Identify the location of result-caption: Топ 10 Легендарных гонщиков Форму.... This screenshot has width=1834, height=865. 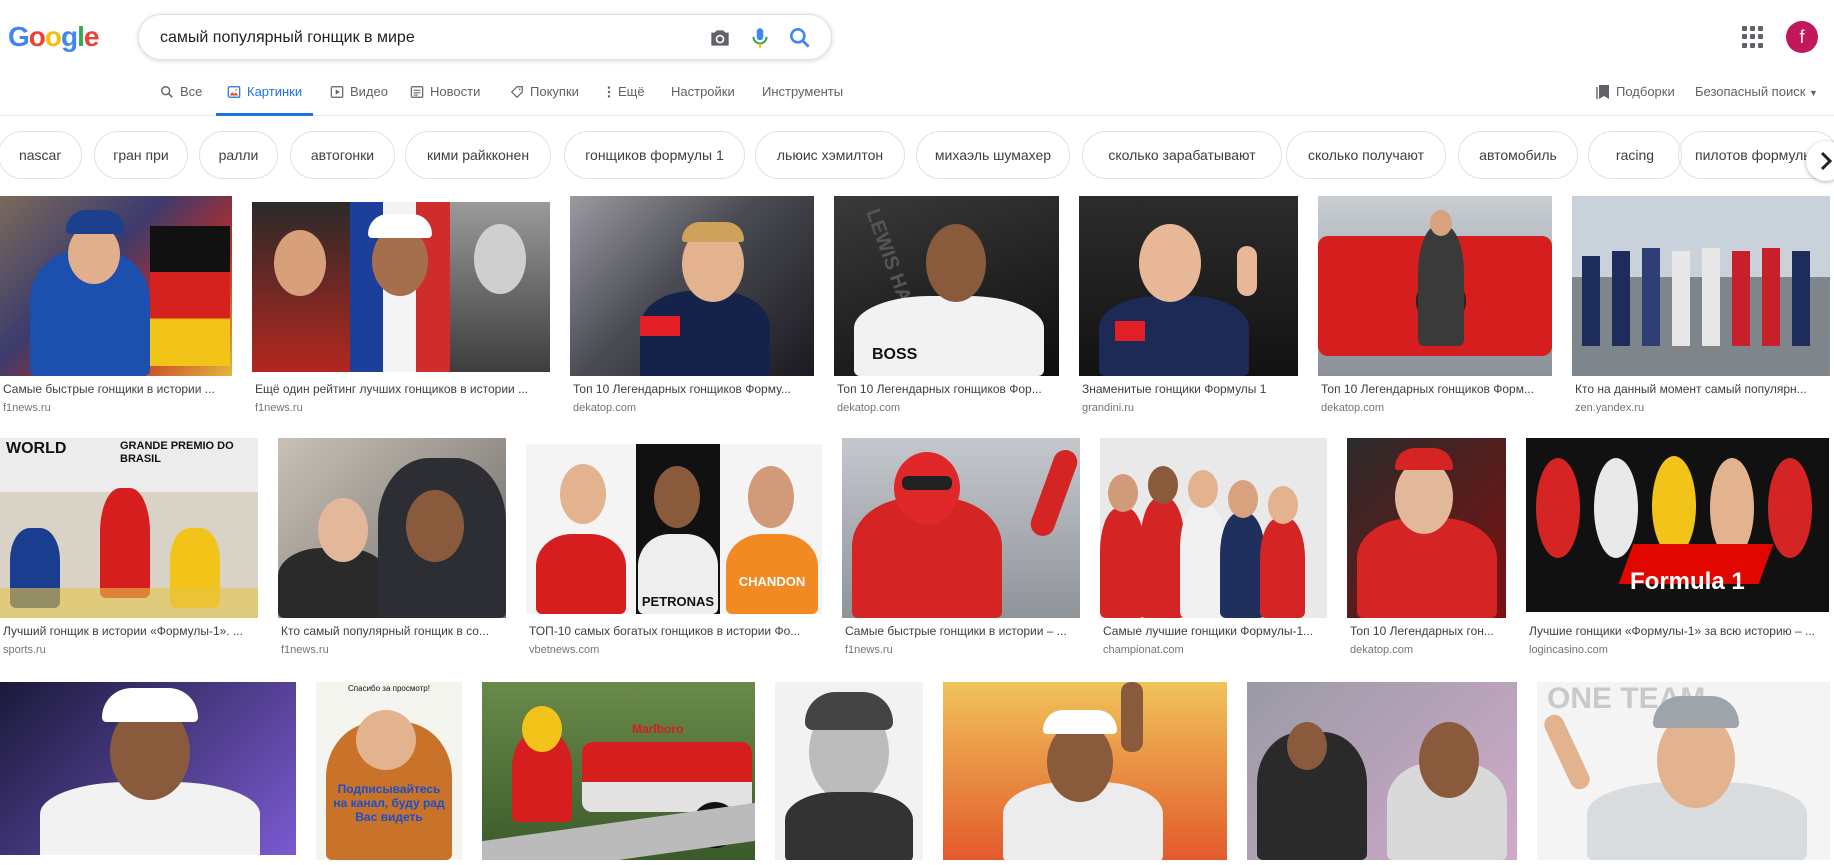
(693, 389).